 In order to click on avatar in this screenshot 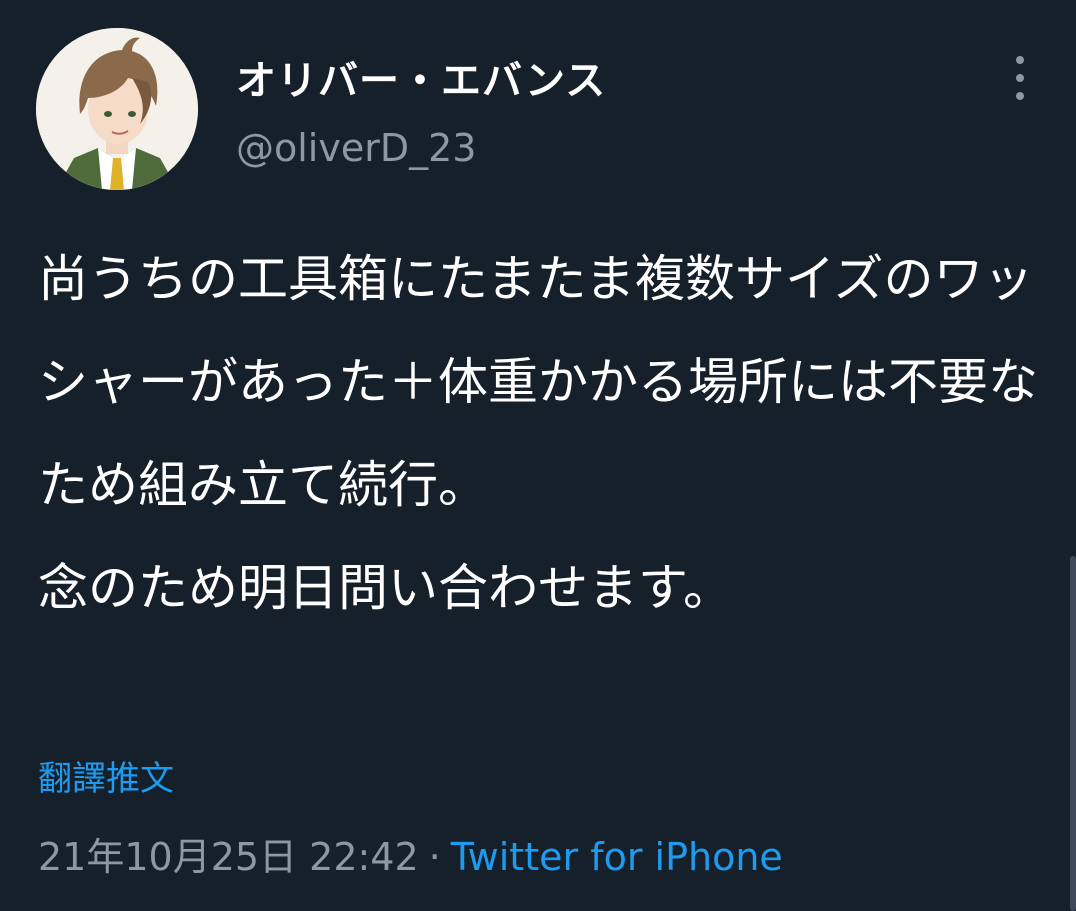, I will do `click(117, 109)`.